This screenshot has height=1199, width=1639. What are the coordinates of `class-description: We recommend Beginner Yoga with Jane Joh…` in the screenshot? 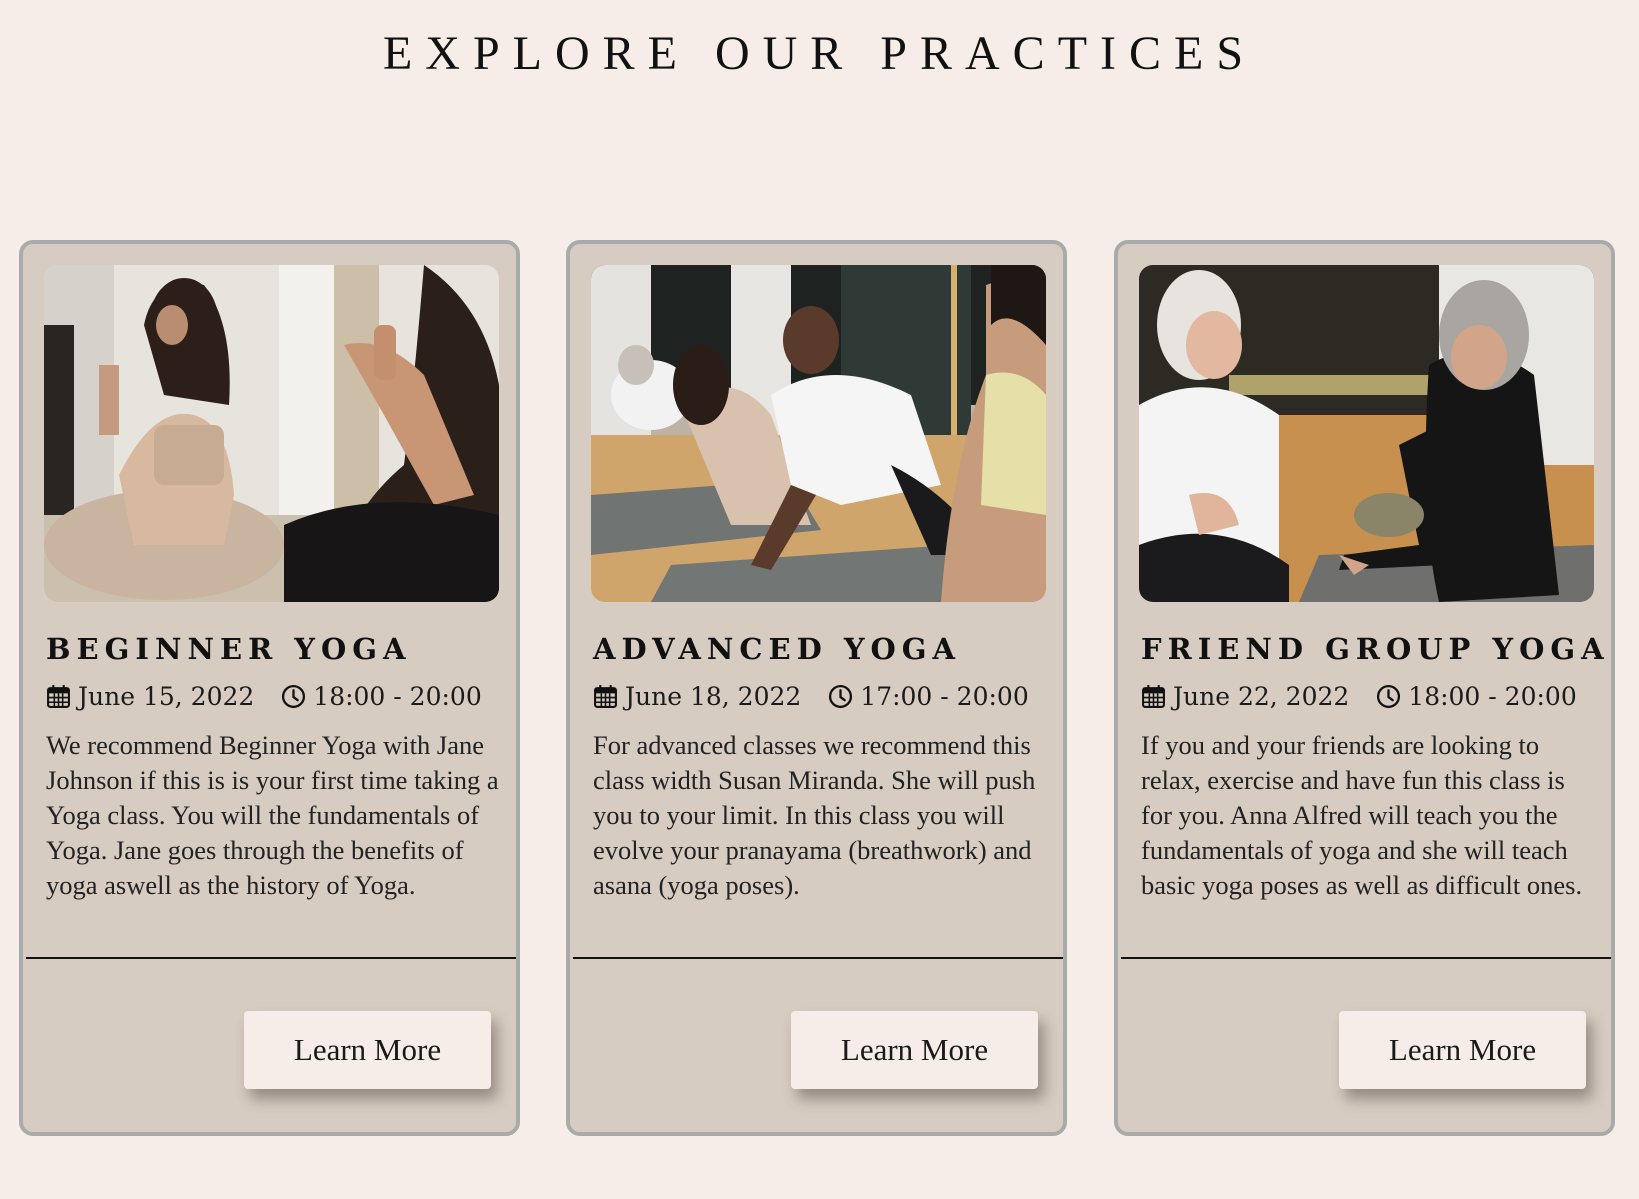 It's located at (272, 815).